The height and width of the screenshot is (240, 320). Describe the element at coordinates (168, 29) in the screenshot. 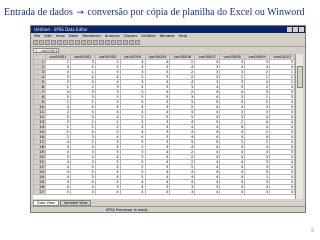

I see `window-titlebar: Untitled - SPSS Data Editor` at that location.